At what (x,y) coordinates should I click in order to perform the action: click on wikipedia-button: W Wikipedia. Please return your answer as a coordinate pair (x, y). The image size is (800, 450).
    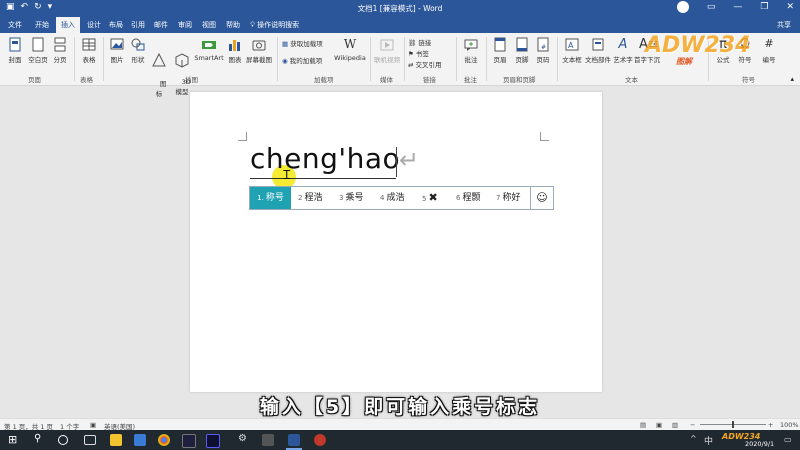
    Looking at the image, I should click on (350, 49).